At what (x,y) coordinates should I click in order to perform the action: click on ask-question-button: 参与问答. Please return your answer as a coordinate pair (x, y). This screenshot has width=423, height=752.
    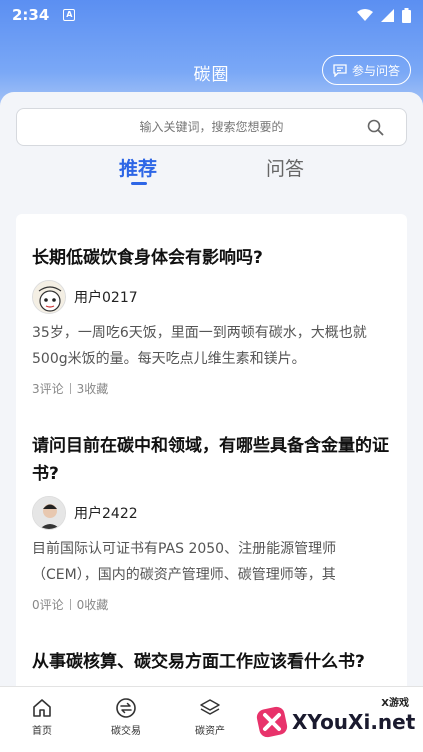
    Looking at the image, I should click on (366, 70).